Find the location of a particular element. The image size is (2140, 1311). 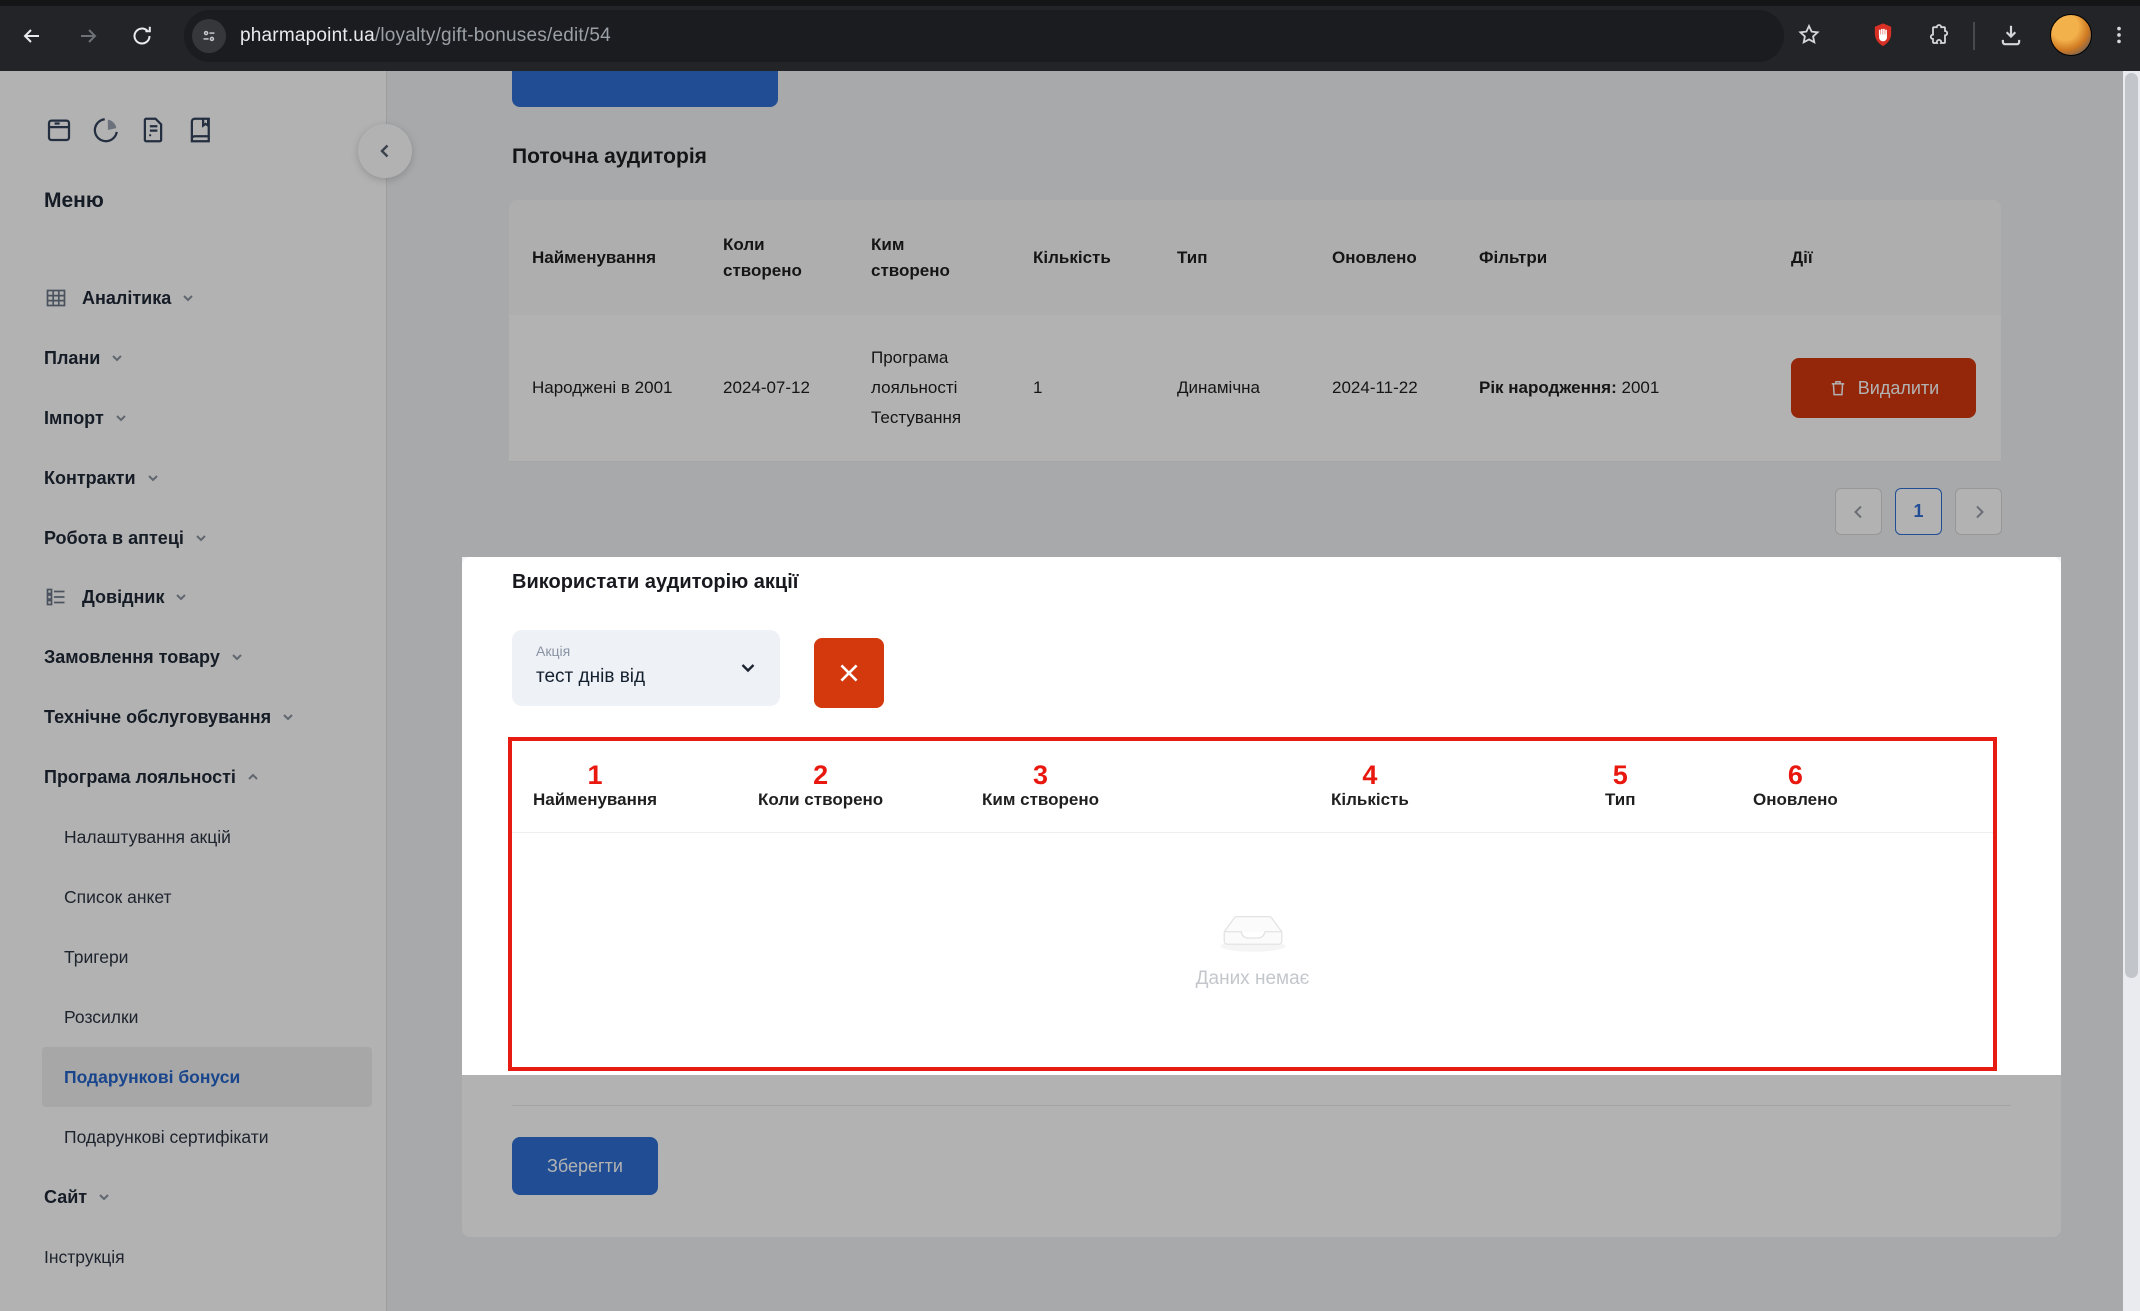

pagination-prev-button is located at coordinates (1858, 511).